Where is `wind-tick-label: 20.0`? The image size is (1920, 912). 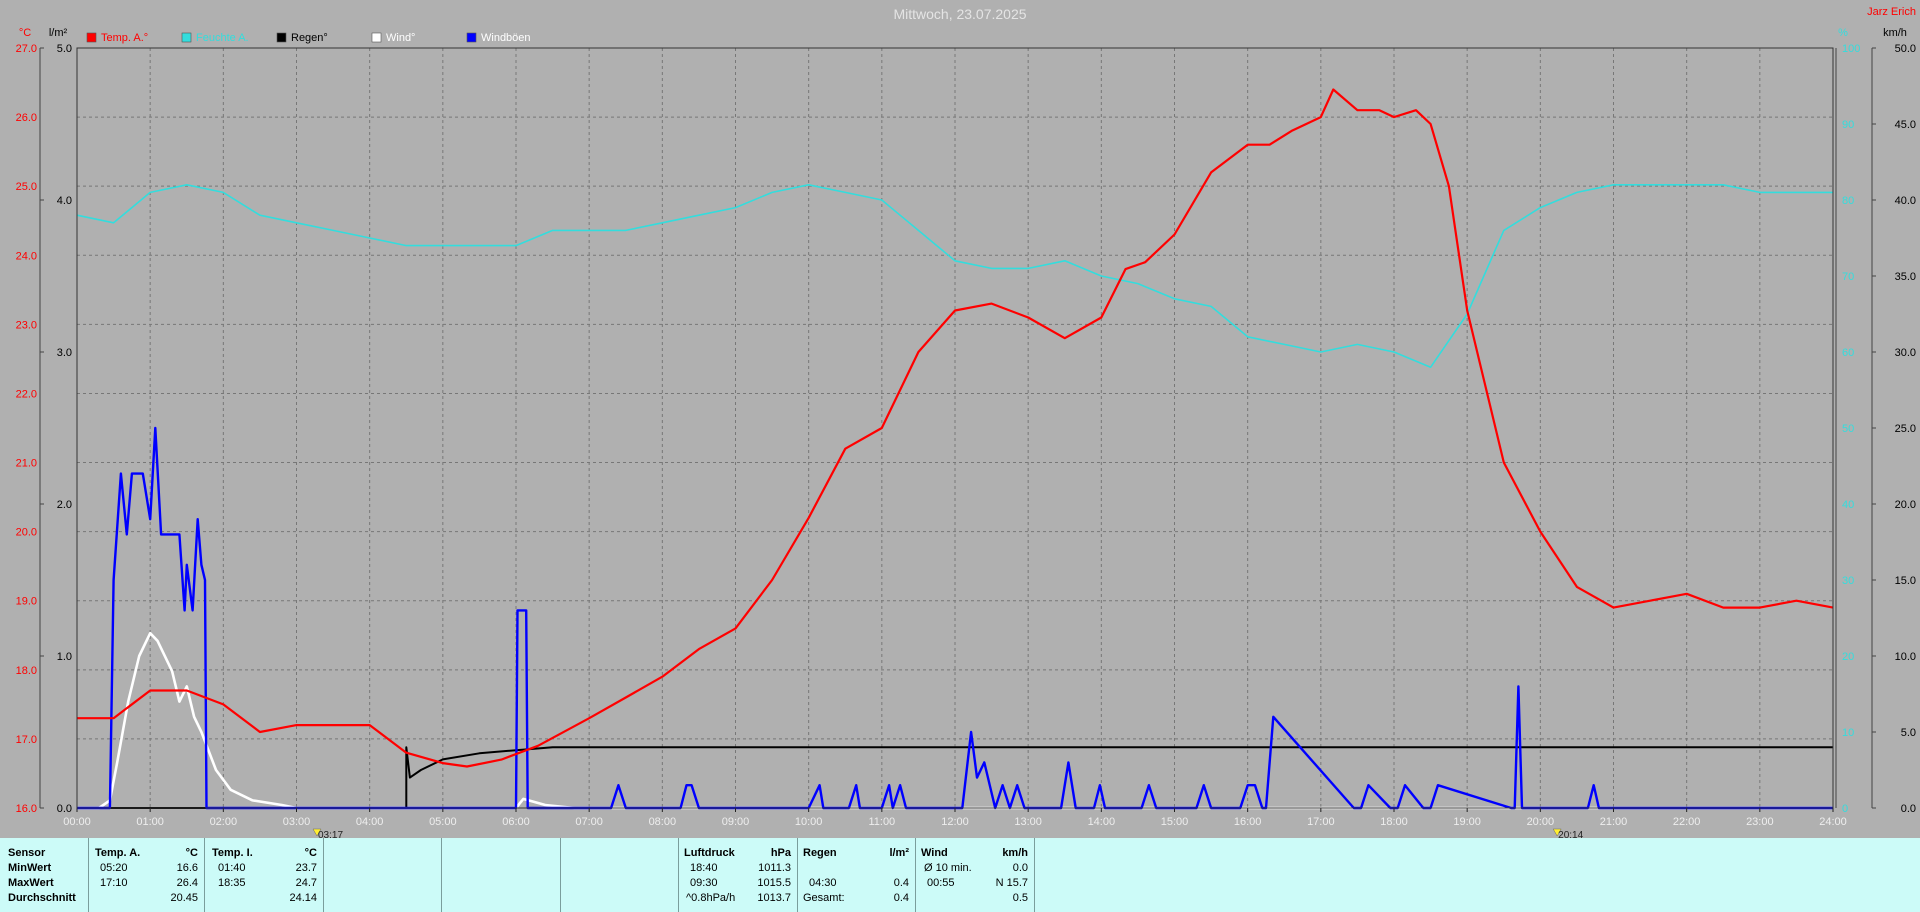
wind-tick-label: 20.0 is located at coordinates (1905, 505).